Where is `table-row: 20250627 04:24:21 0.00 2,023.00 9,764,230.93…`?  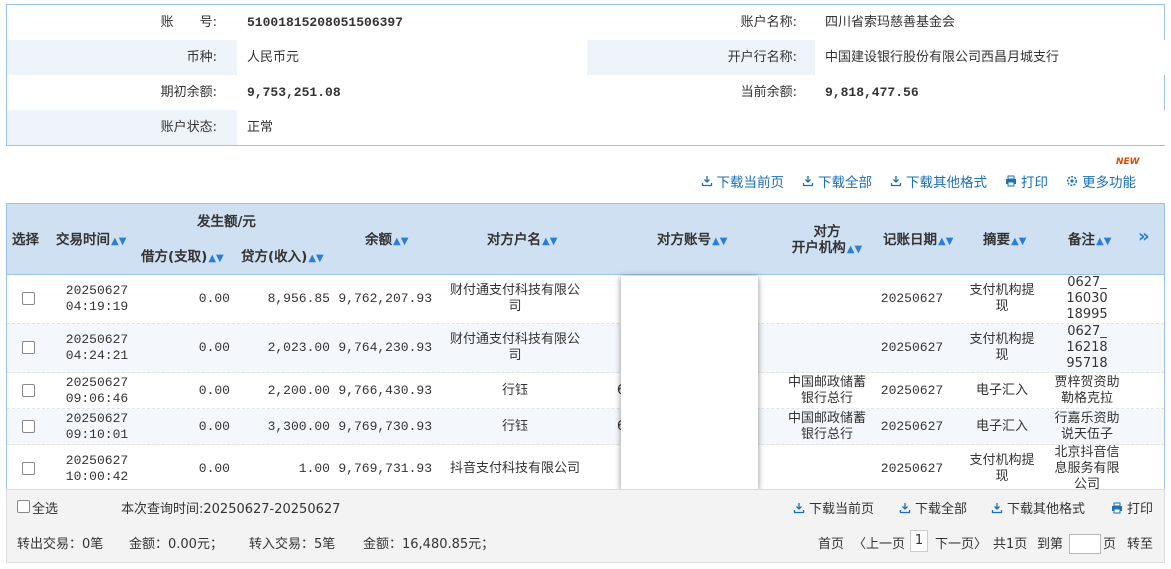
table-row: 20250627 04:24:21 0.00 2,023.00 9,764,230.93… is located at coordinates (585, 348).